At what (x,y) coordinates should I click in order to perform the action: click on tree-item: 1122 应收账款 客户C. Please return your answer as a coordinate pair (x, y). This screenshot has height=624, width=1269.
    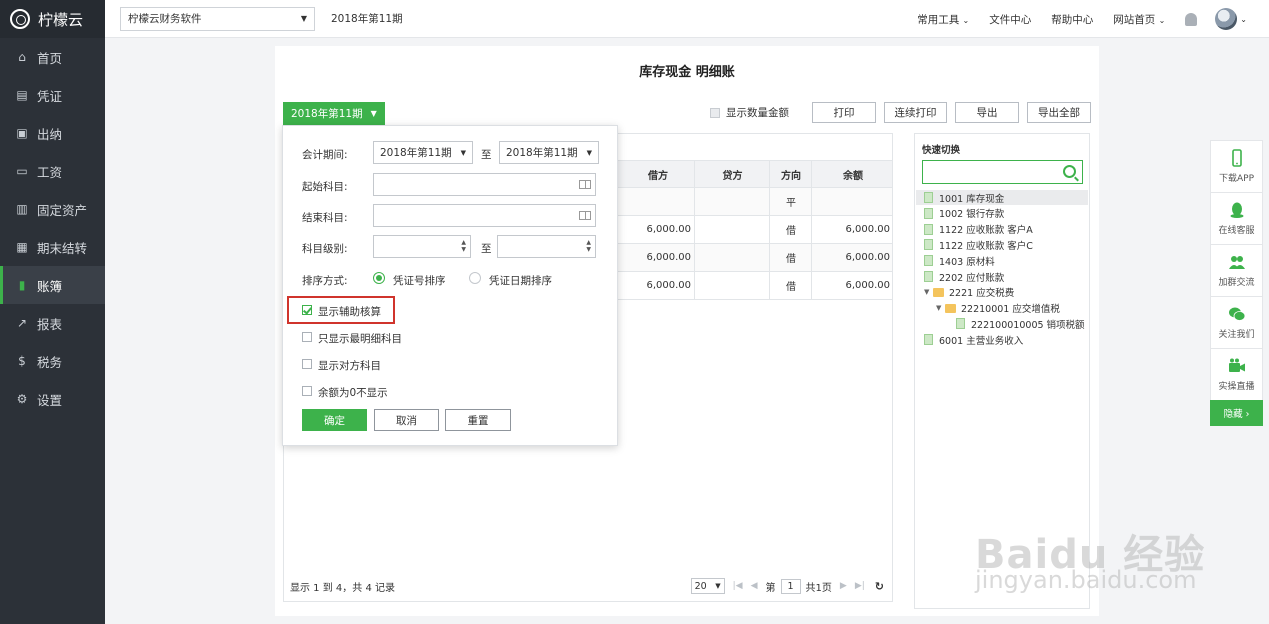
    Looking at the image, I should click on (1002, 244).